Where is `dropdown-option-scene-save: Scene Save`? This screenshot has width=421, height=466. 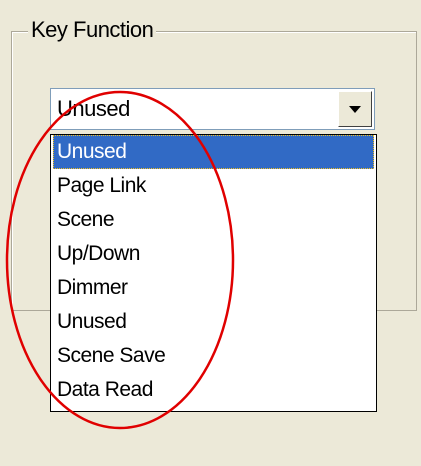 dropdown-option-scene-save: Scene Save is located at coordinates (214, 356).